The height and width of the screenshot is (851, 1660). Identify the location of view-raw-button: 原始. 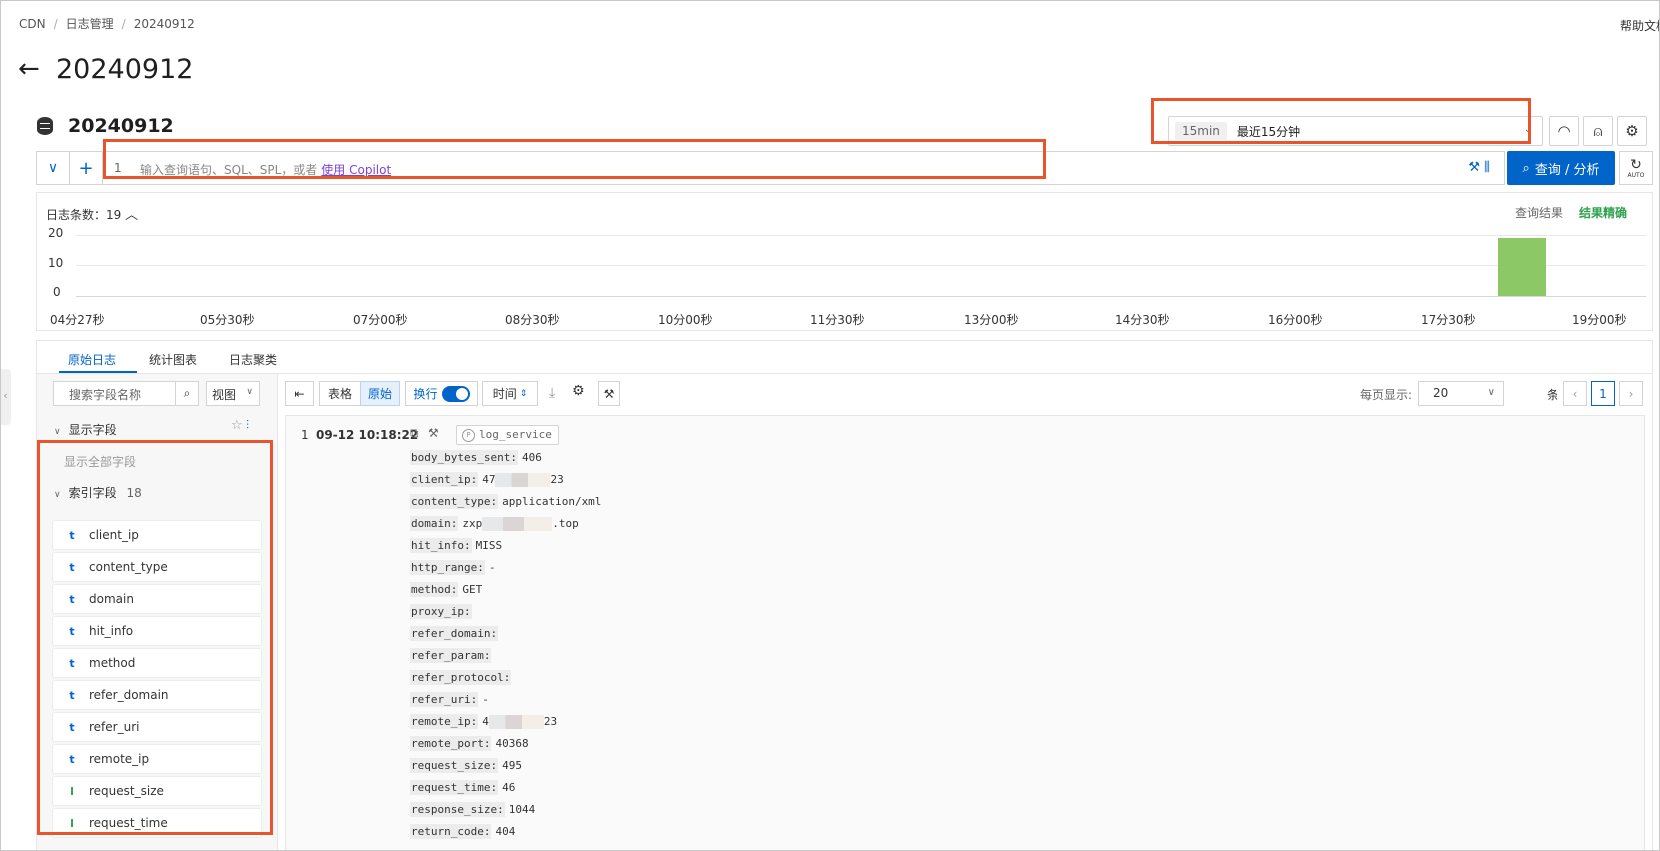
(380, 393).